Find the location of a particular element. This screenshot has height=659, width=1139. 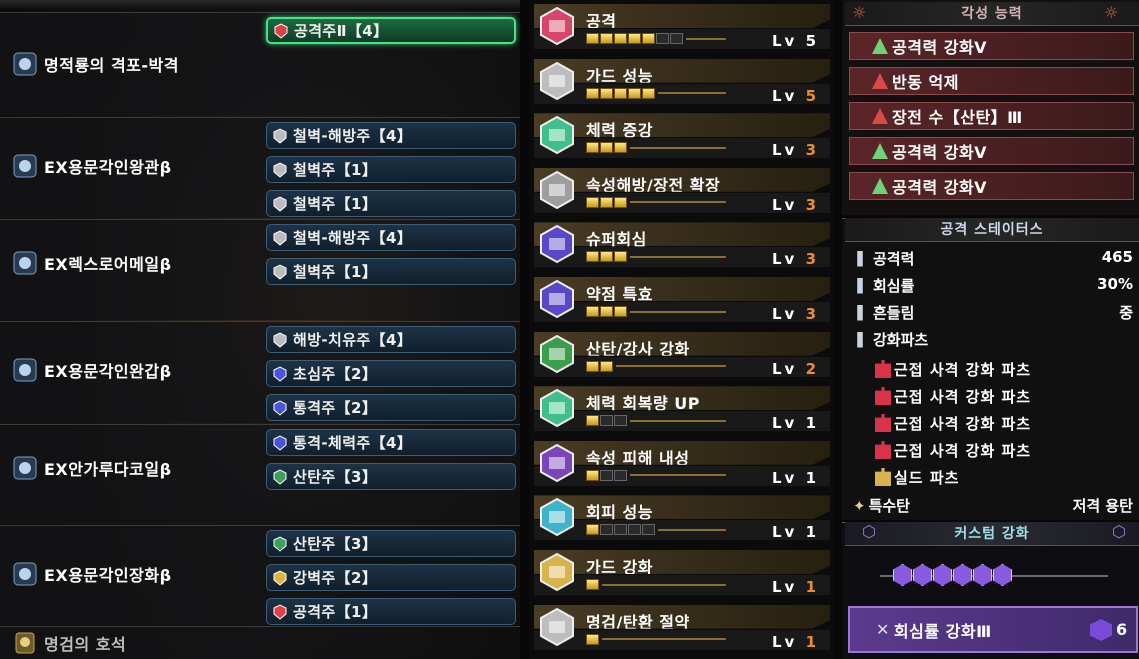

equipment-row: EX용문각인장화β 산탄주【3】 강벽주【2】 공격주【1】 is located at coordinates (260, 575).